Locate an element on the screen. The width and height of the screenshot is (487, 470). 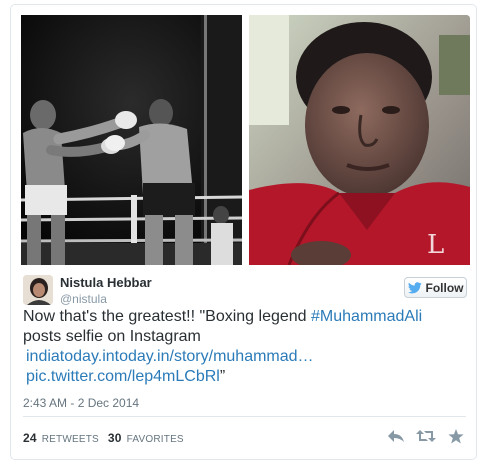
favorites-stat: 30 FAVORITES is located at coordinates (145, 438).